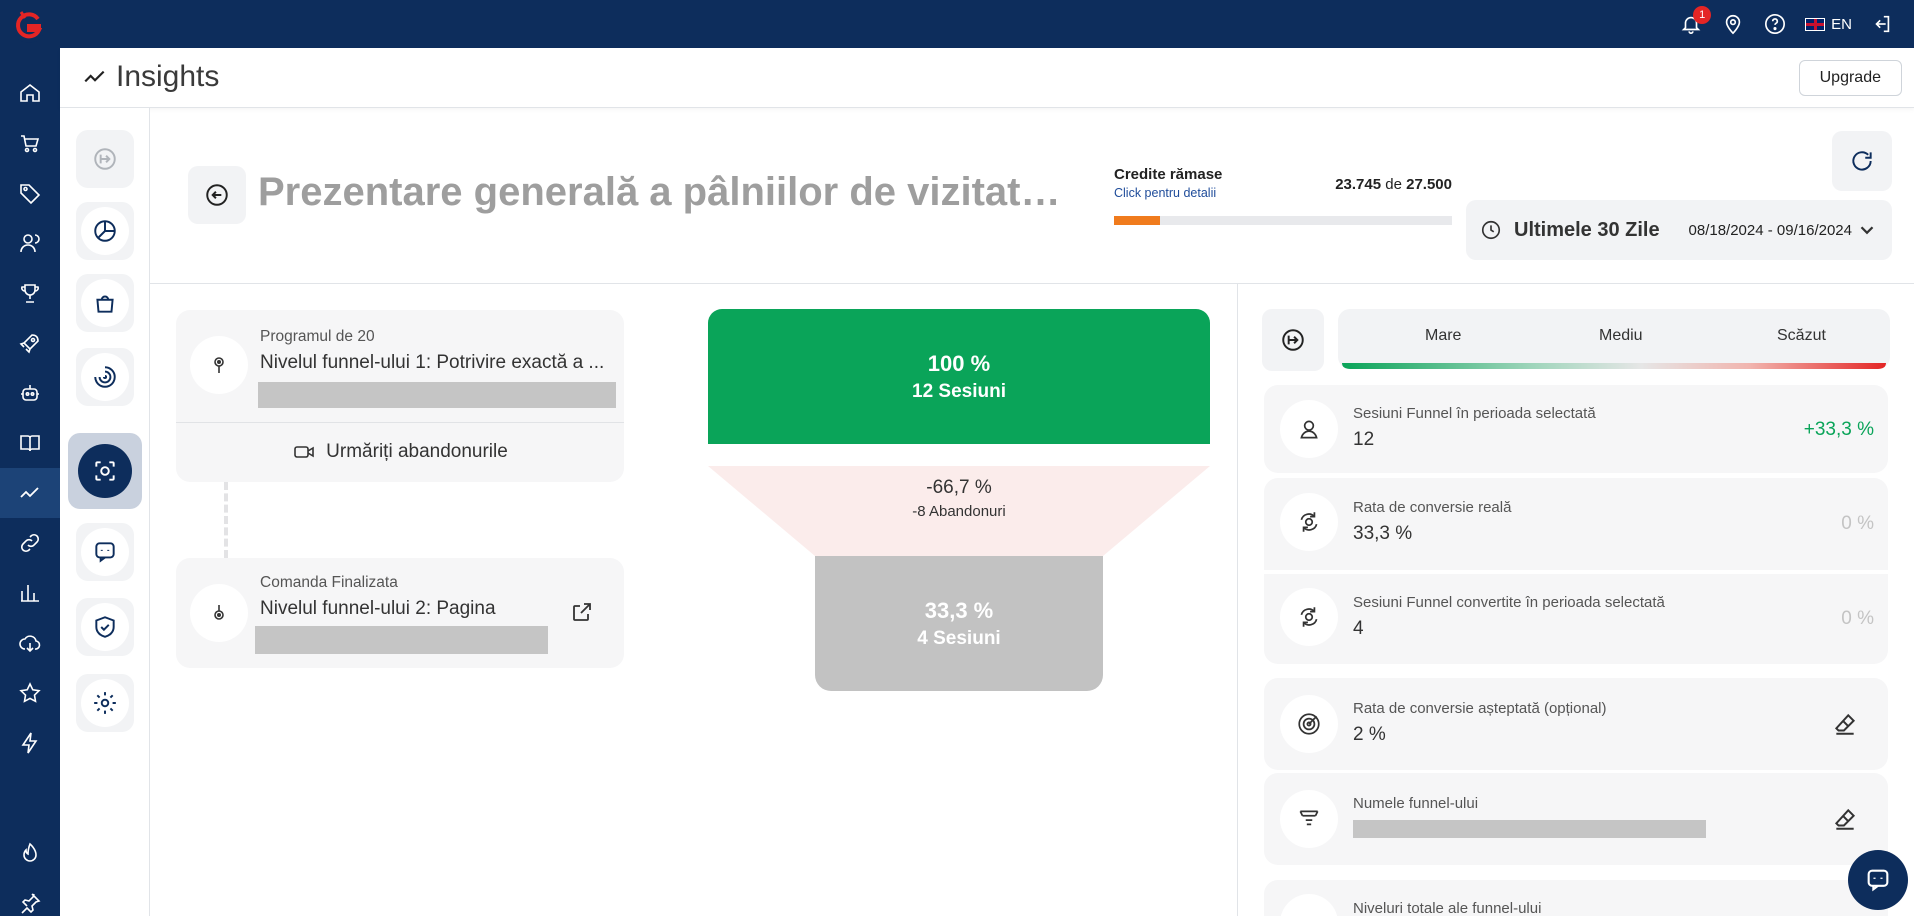 The image size is (1914, 916). What do you see at coordinates (30, 243) in the screenshot?
I see `nav-users-icon` at bounding box center [30, 243].